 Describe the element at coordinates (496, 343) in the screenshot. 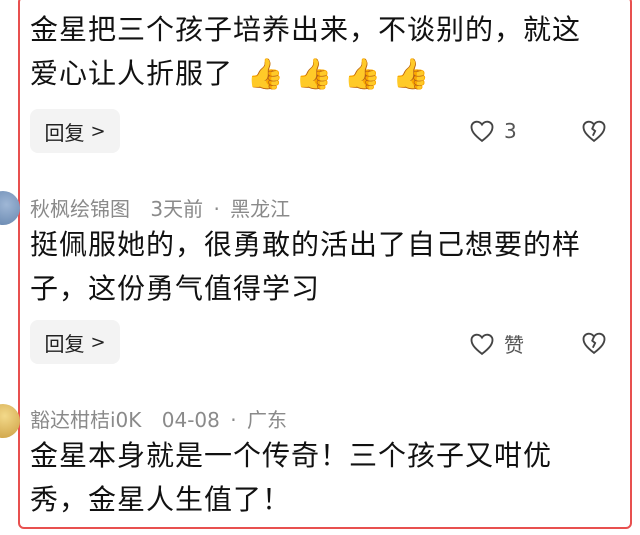

I see `like-button: 赞` at that location.